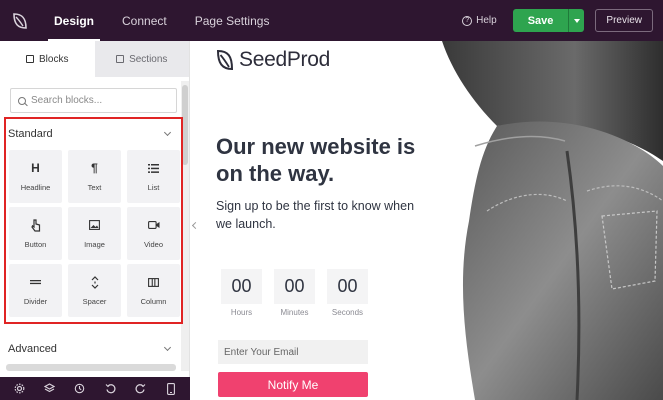  What do you see at coordinates (35, 176) in the screenshot?
I see `block-headline: H Headline` at bounding box center [35, 176].